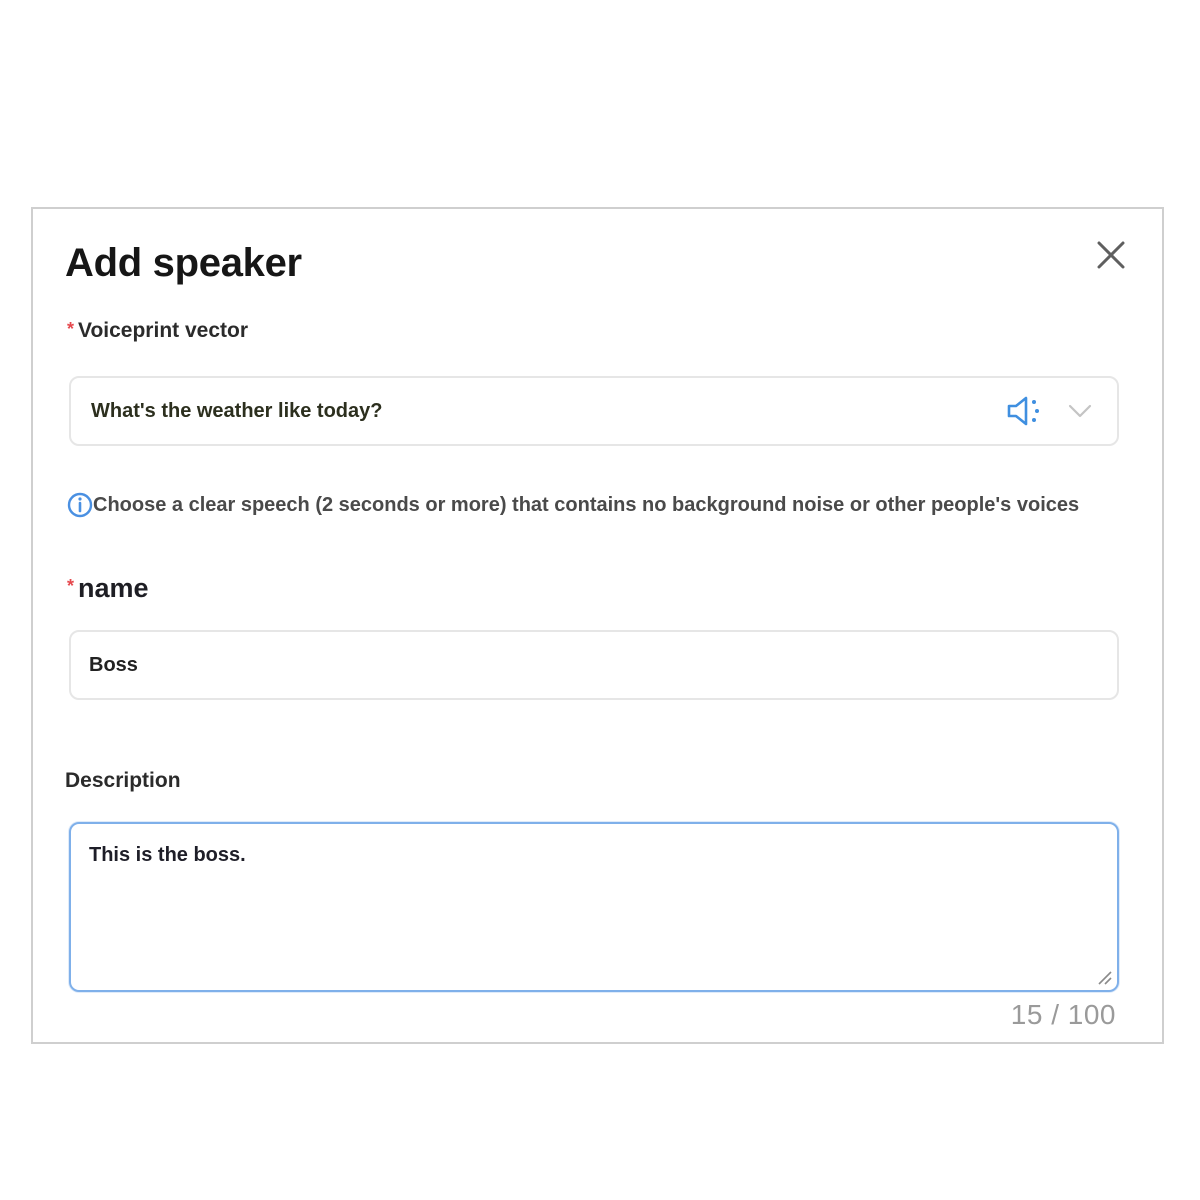  Describe the element at coordinates (1080, 411) in the screenshot. I see `chevron-down-icon` at that location.